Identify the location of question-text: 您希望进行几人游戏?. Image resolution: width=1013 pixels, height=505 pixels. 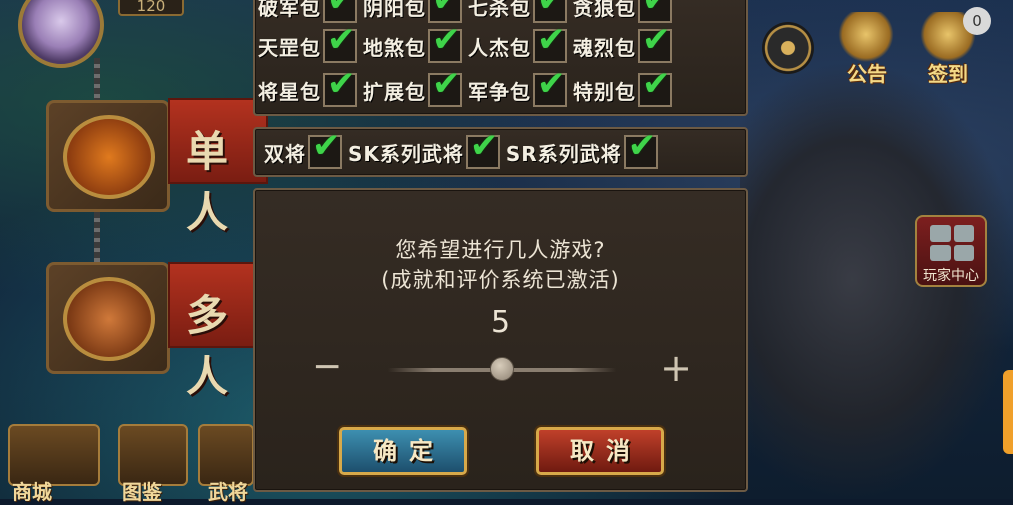
(500, 250).